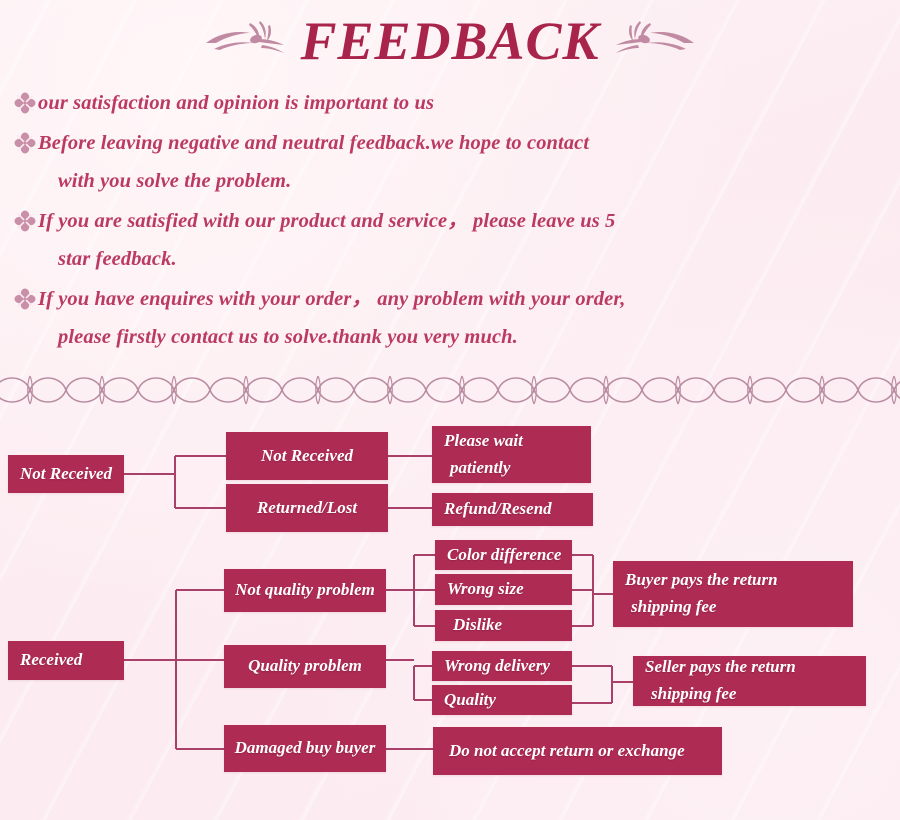  I want to click on node-returned-lost: Returned/Lost, so click(307, 508).